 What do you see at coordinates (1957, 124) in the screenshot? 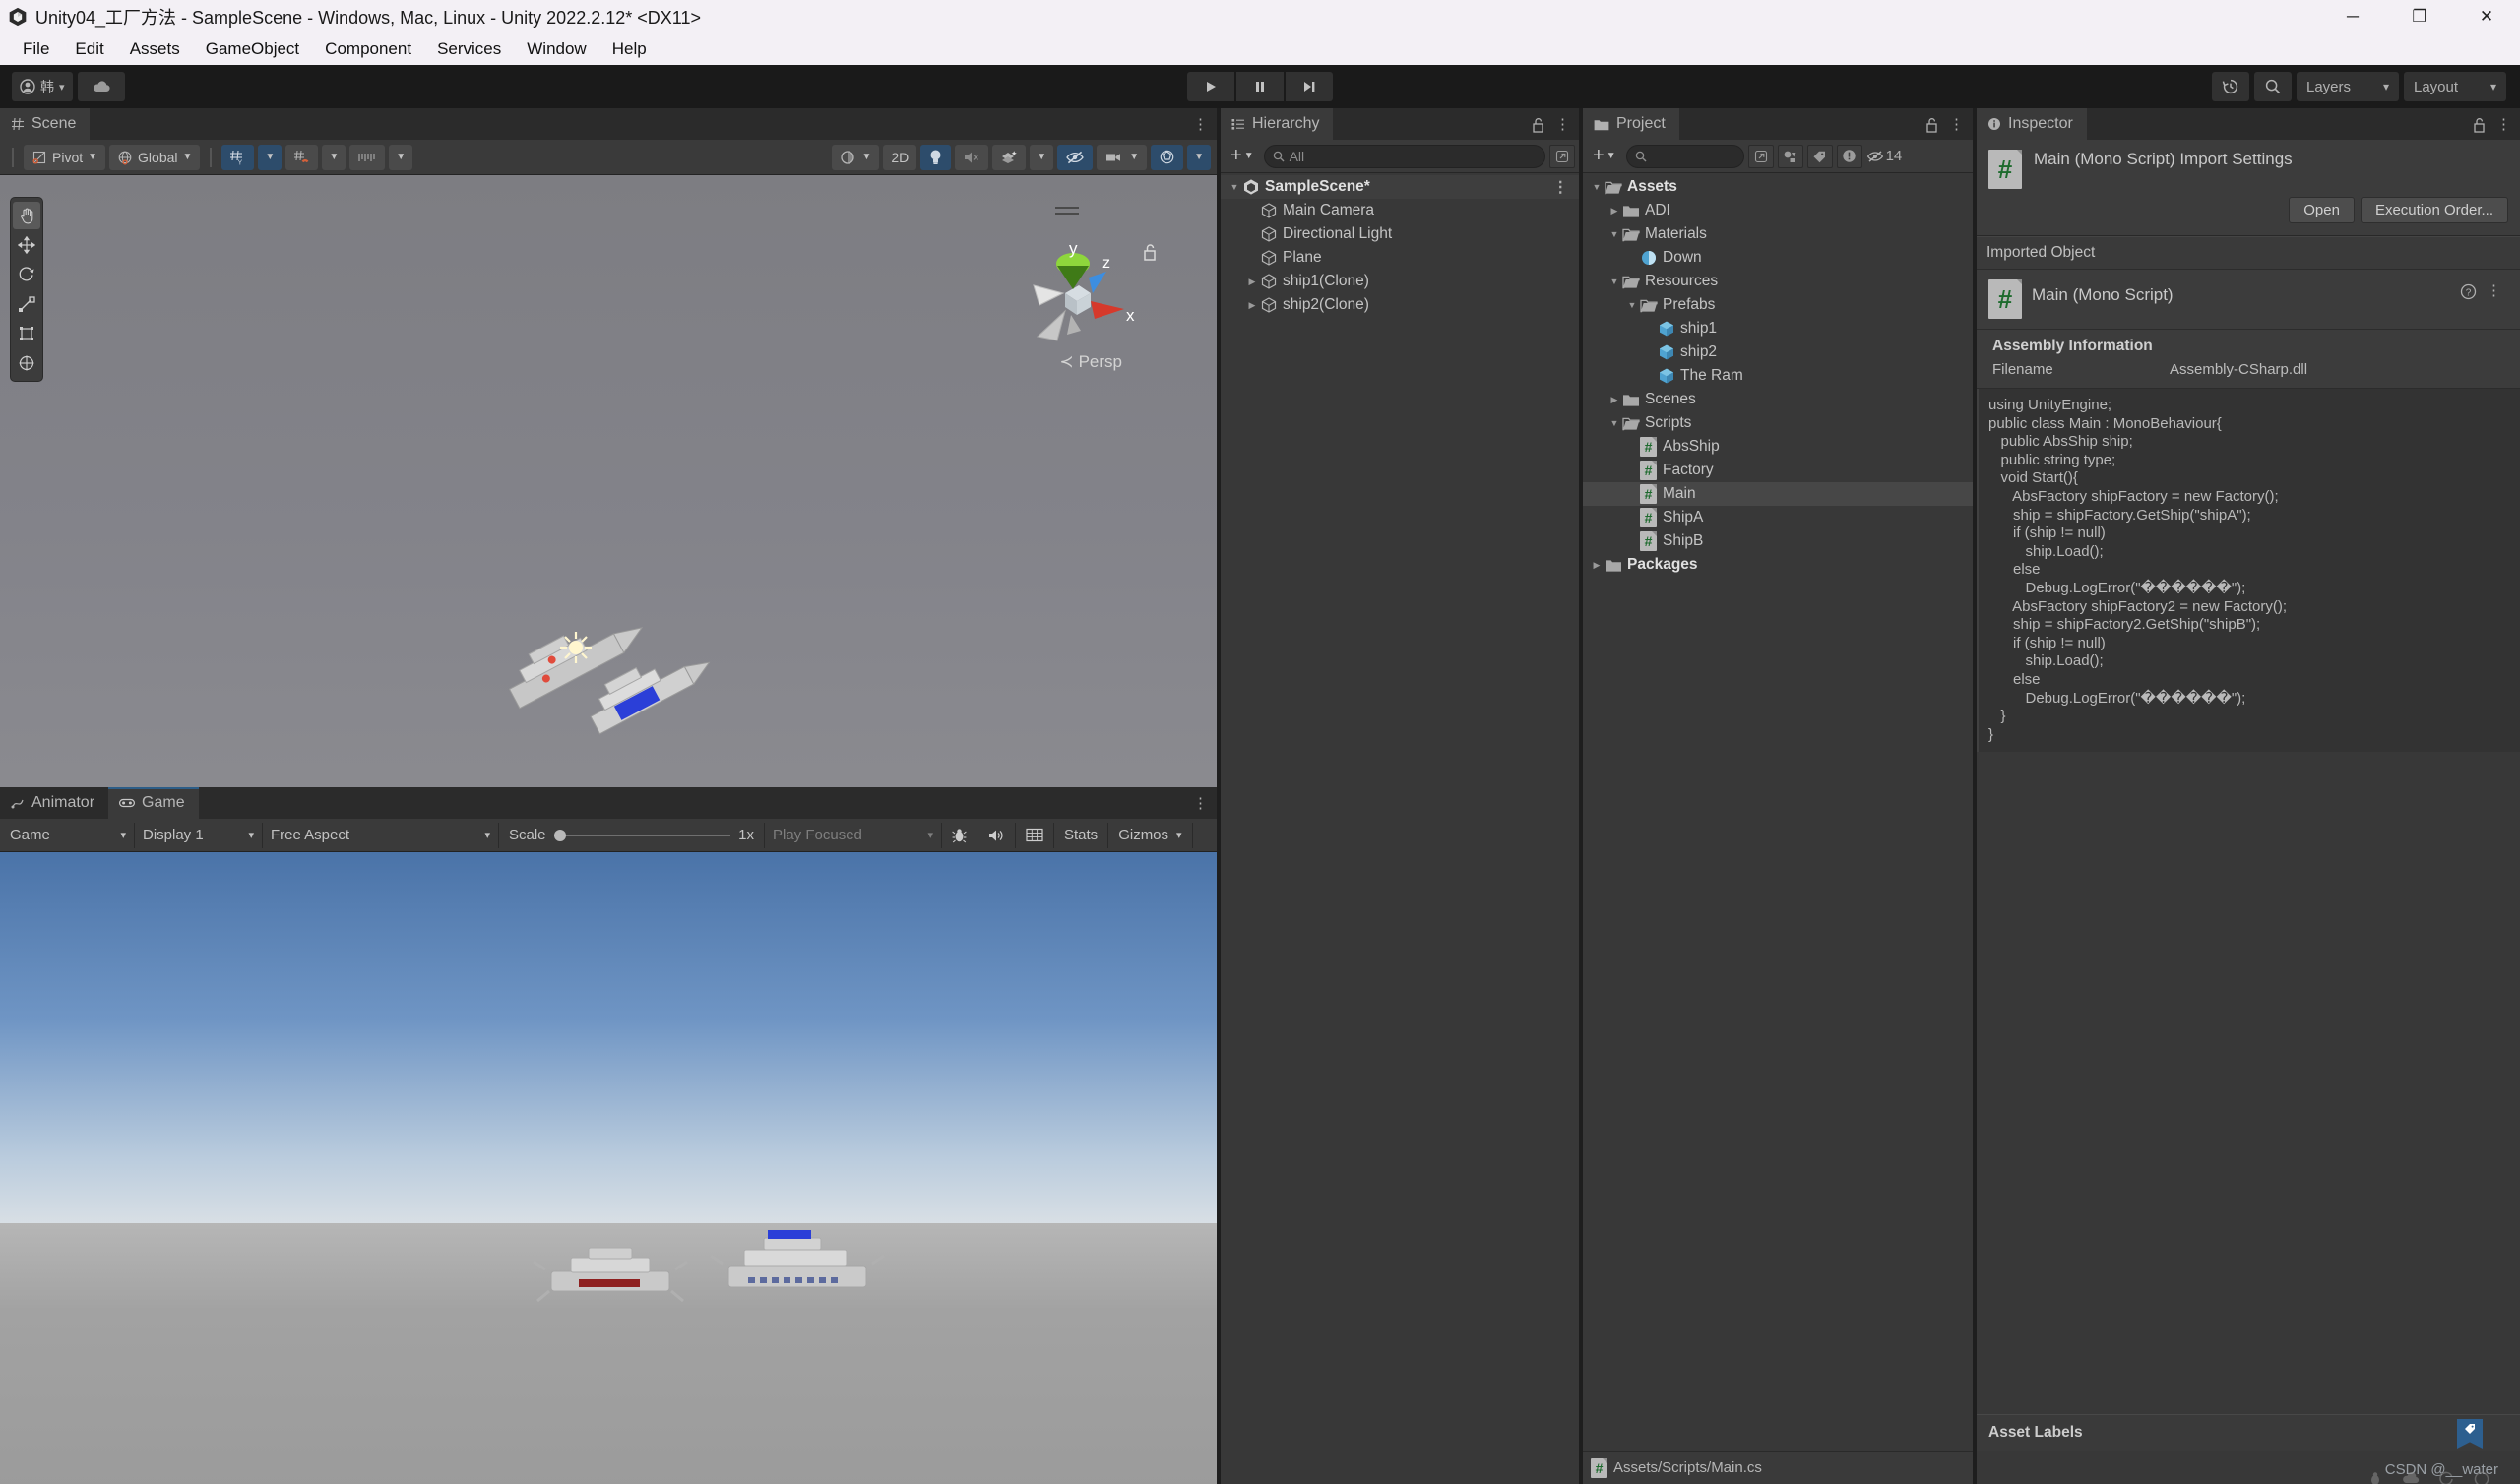
I see `project-kebab-menu-icon: ⋮` at bounding box center [1957, 124].